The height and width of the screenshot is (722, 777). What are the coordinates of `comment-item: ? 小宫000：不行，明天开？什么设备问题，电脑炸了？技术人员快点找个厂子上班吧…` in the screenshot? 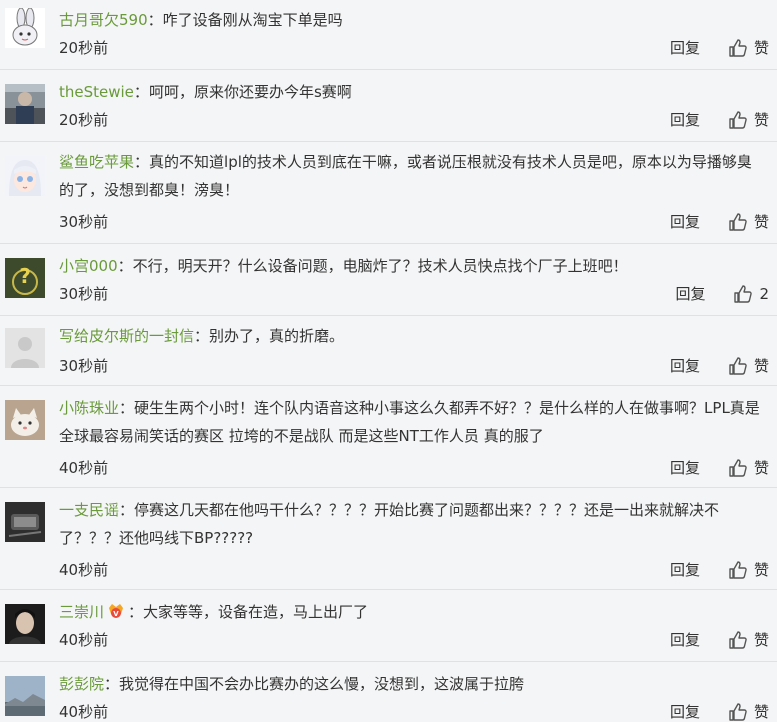 It's located at (388, 280).